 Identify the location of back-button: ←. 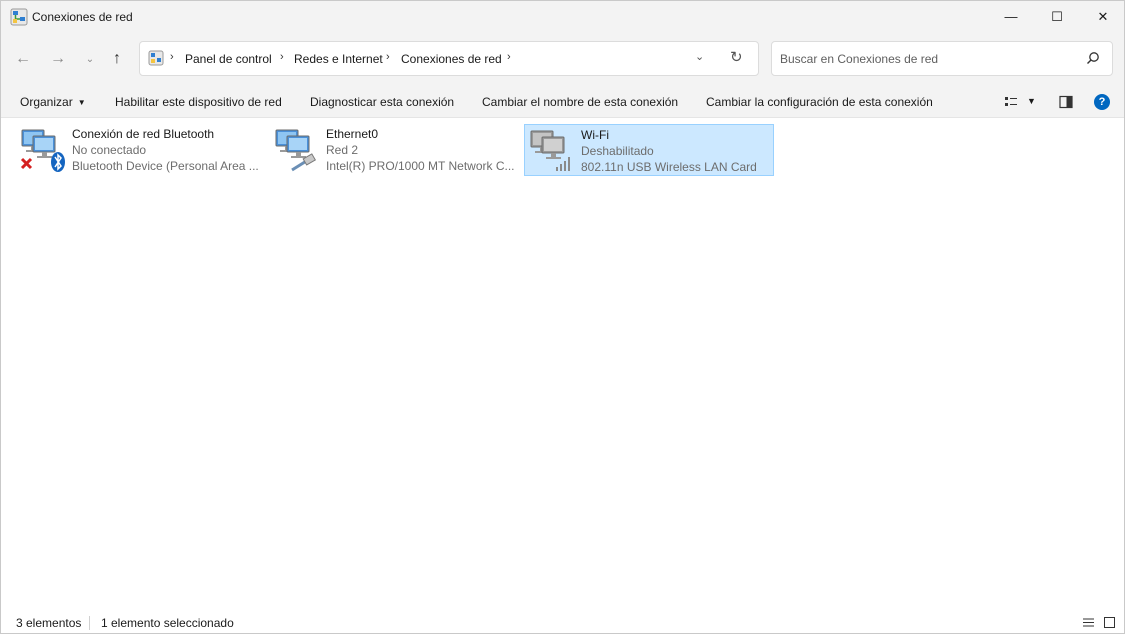
(23, 59).